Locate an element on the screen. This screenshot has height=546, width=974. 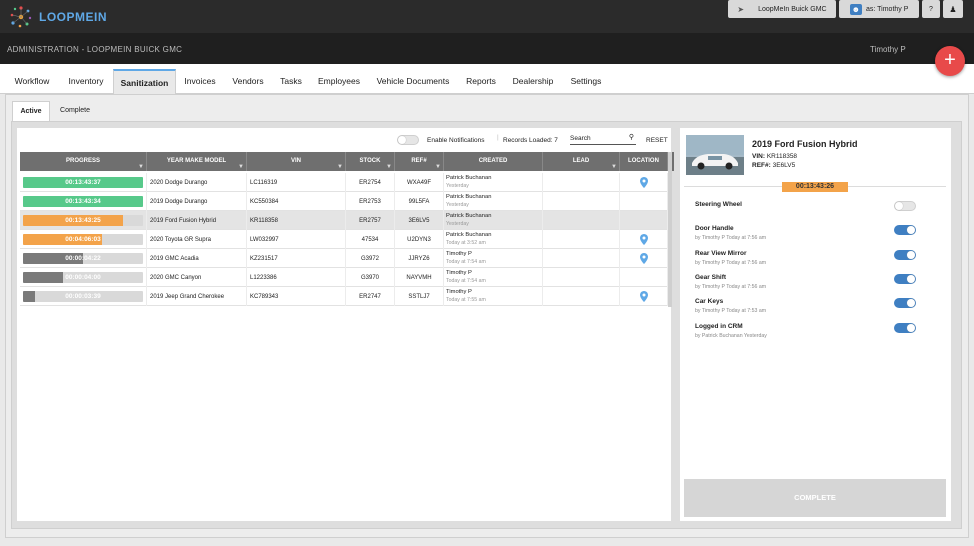
vehicle-photo is located at coordinates (715, 155).